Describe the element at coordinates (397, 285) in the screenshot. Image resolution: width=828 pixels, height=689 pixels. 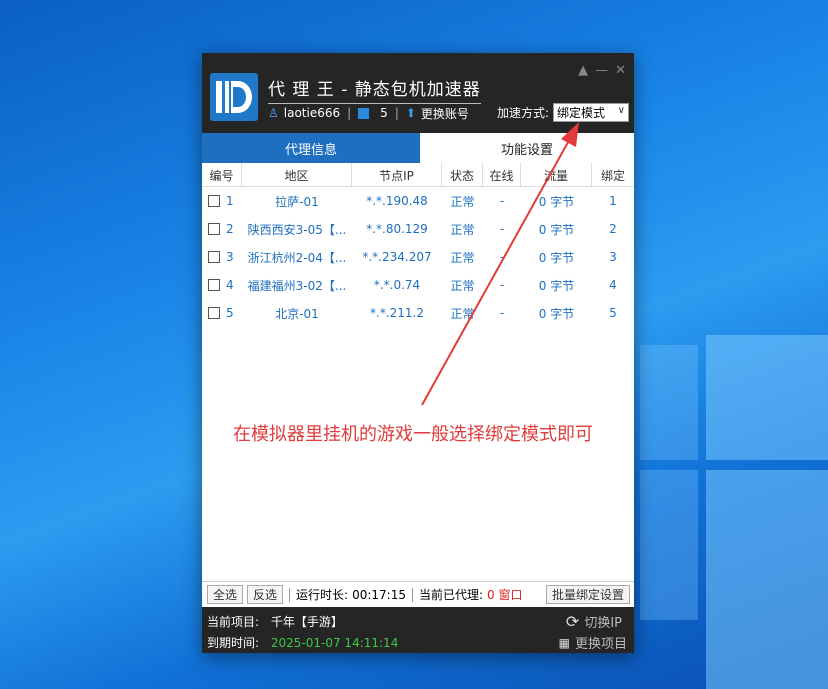
I see `row-ip: *.*.0.74` at that location.